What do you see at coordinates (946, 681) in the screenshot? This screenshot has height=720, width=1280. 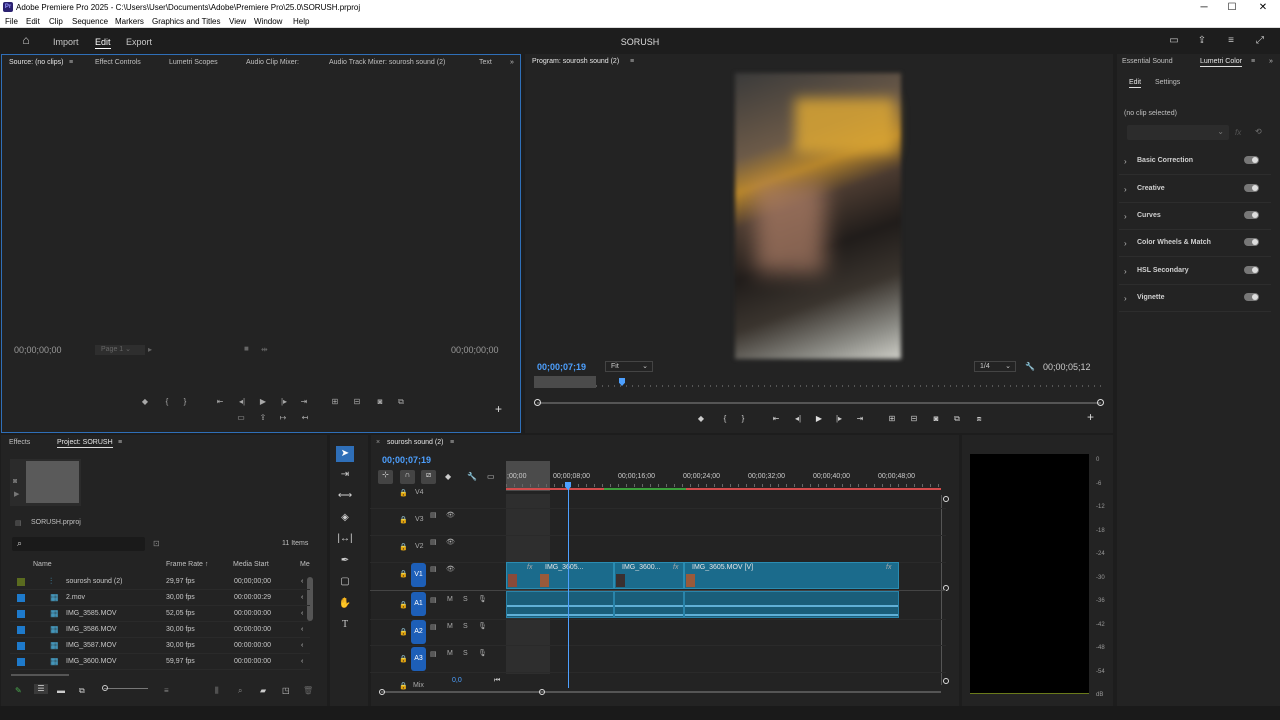 I see `vscroll-handle-bottom` at bounding box center [946, 681].